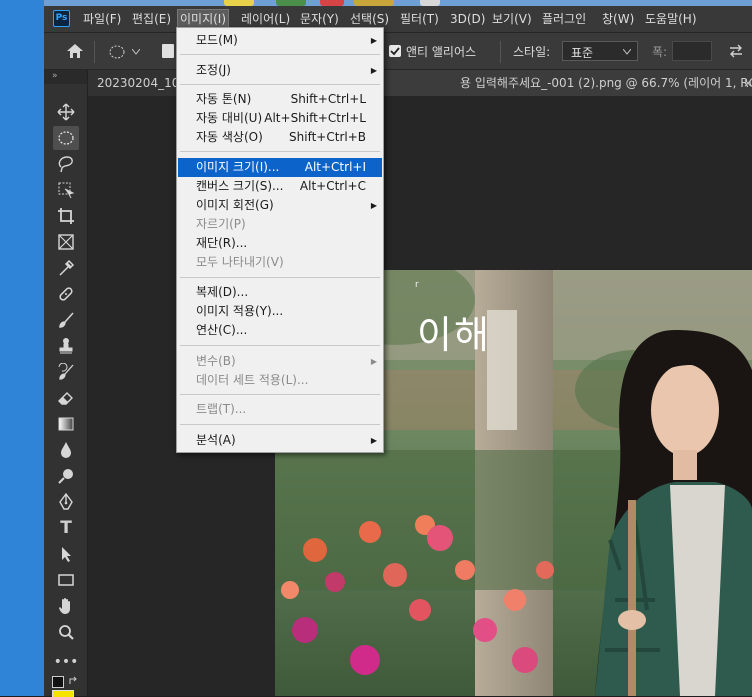 The width and height of the screenshot is (752, 697). I want to click on menu-edit: 편집(E), so click(151, 19).